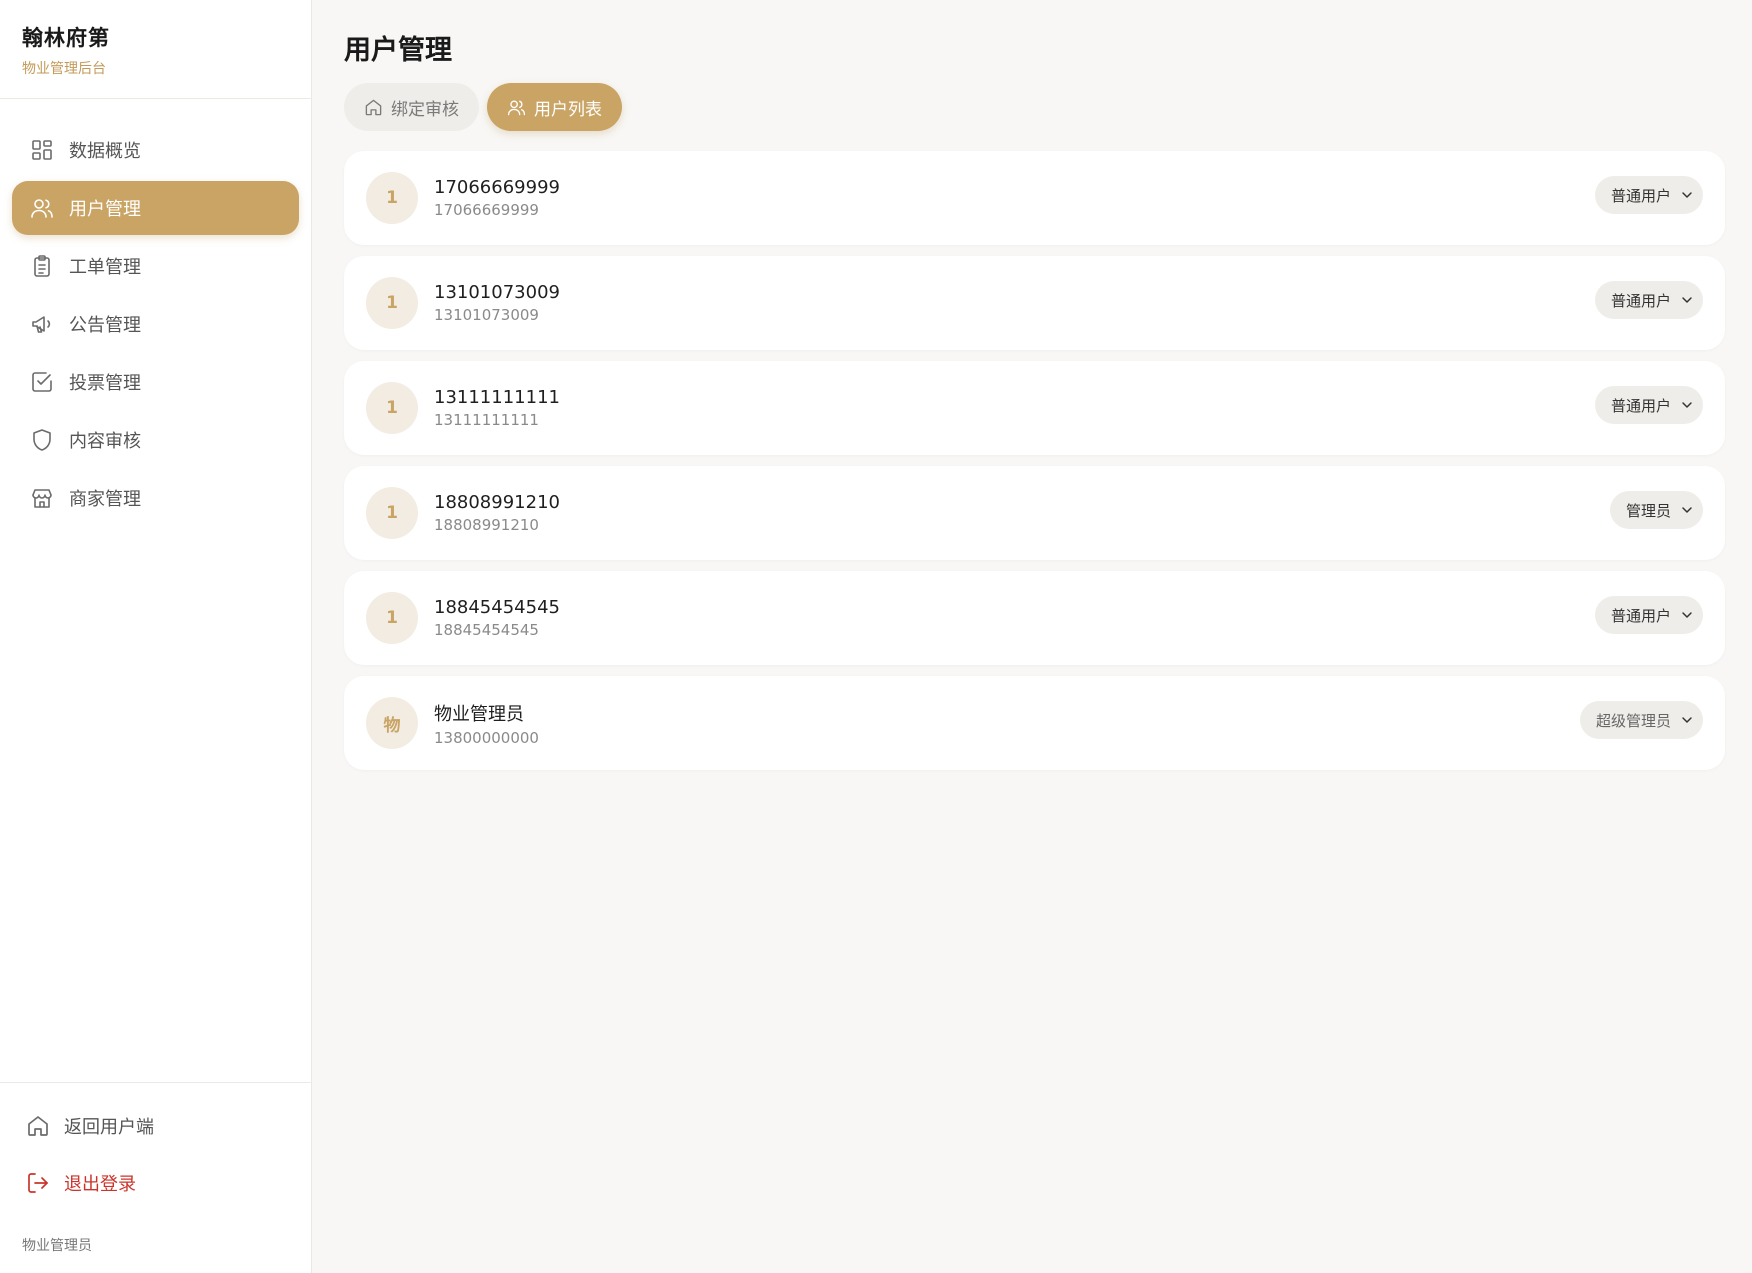 This screenshot has width=1752, height=1273. I want to click on grid-icon, so click(42, 150).